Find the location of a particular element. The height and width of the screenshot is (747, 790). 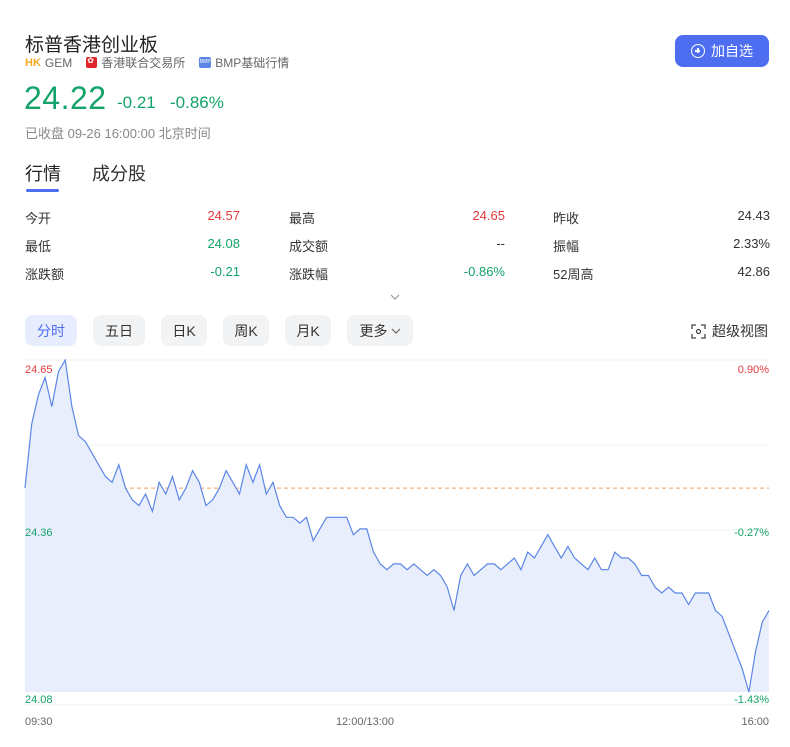

fullscreen-icon is located at coordinates (698, 331).